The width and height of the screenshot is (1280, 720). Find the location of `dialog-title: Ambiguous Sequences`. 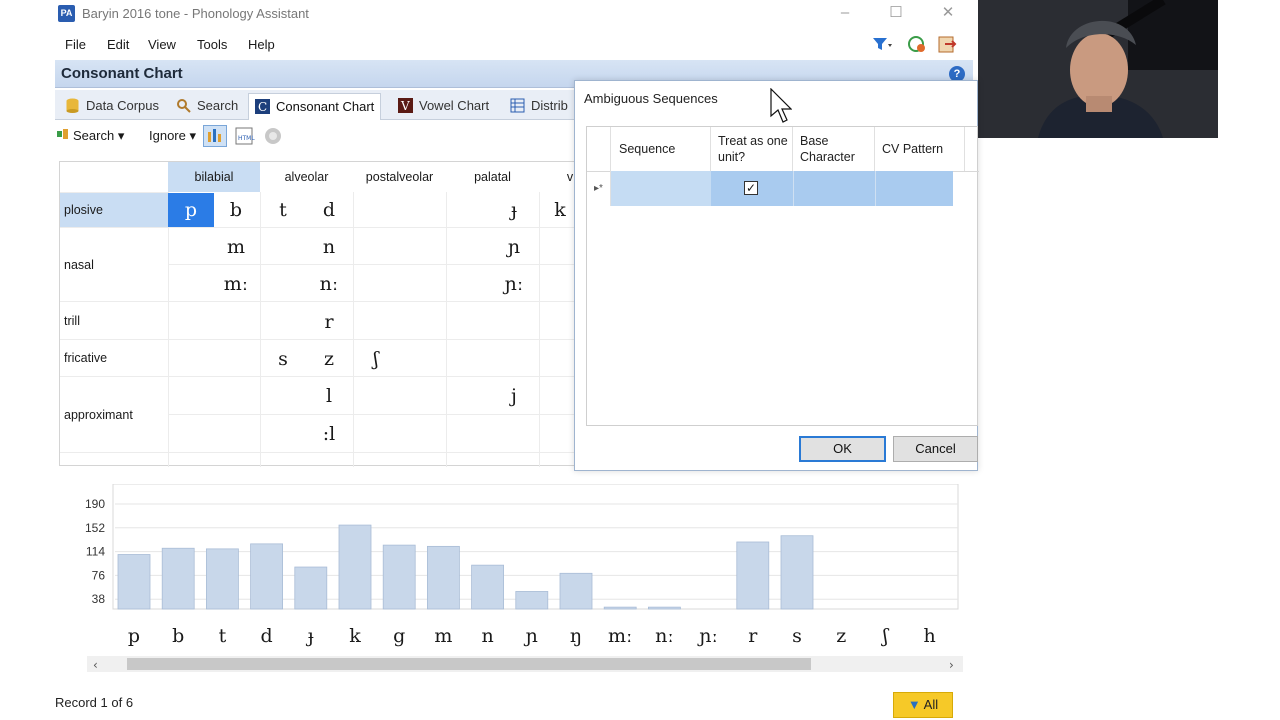

dialog-title: Ambiguous Sequences is located at coordinates (651, 98).